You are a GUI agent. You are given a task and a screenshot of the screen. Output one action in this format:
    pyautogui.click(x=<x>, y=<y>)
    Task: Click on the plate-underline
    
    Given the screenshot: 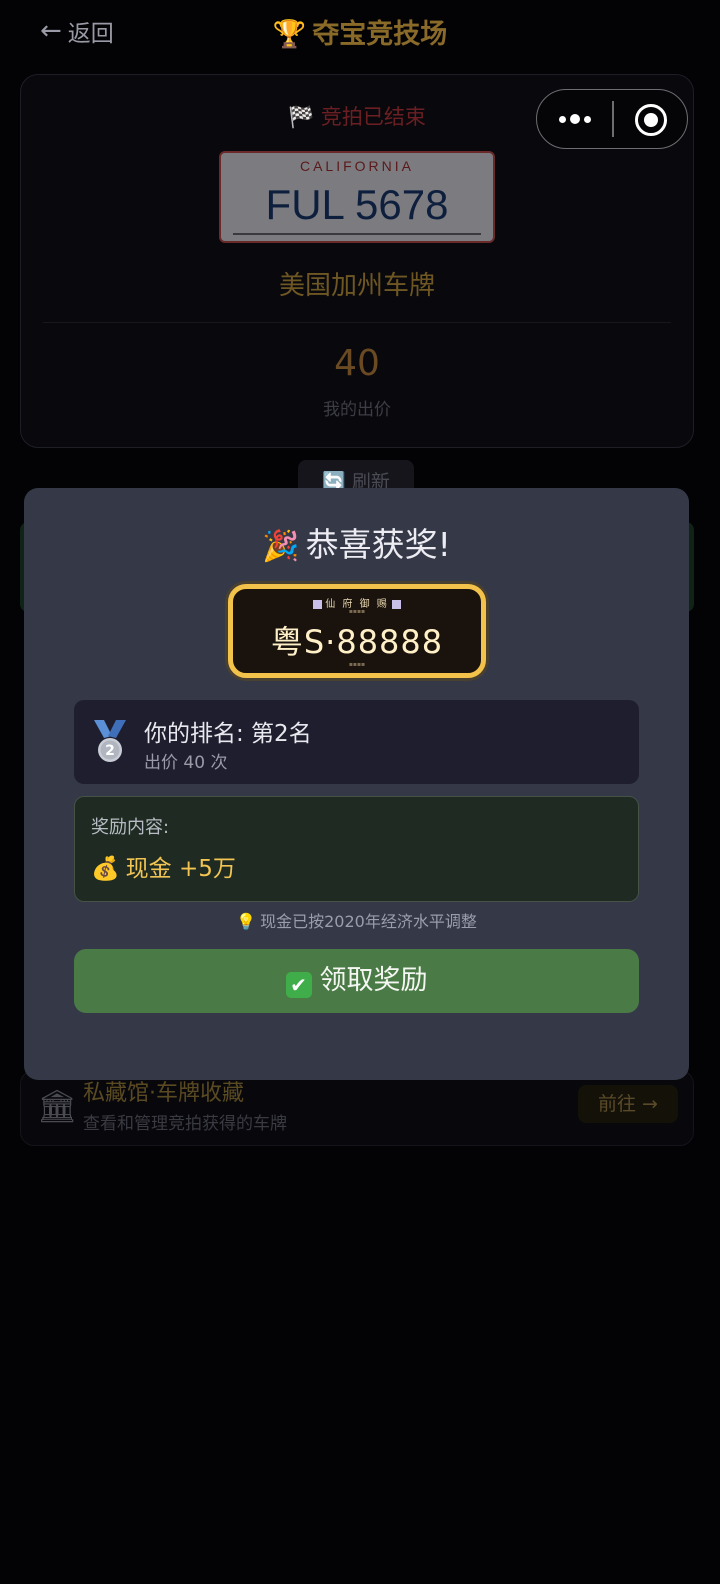 What is the action you would take?
    pyautogui.click(x=357, y=234)
    